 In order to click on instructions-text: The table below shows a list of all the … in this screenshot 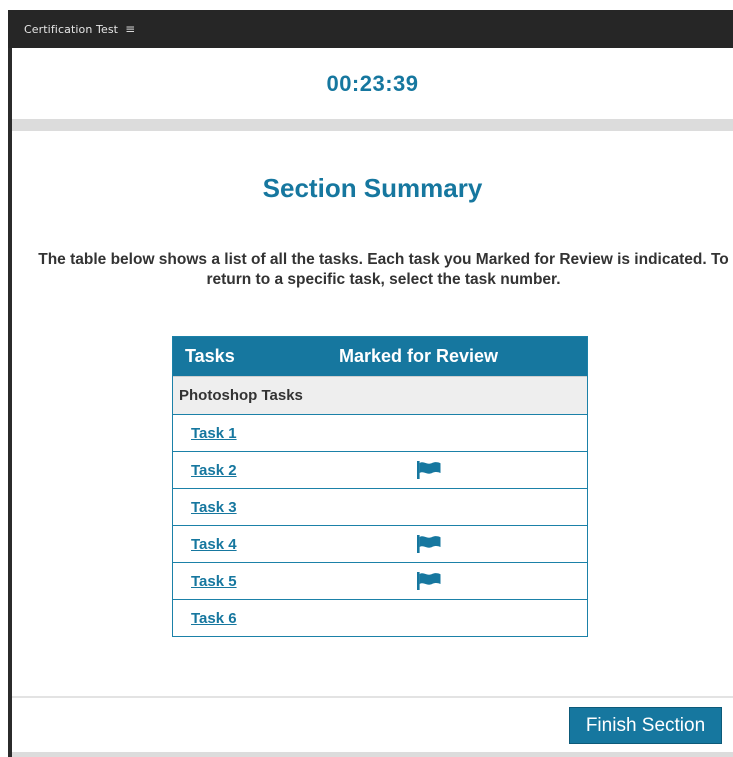, I will do `click(383, 269)`.